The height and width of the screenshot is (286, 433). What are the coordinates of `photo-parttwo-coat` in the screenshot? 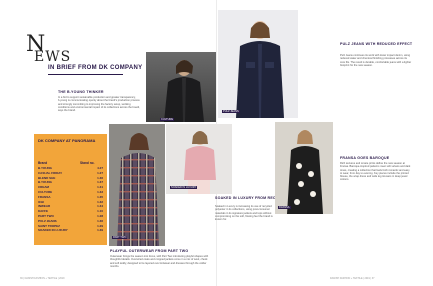 It's located at (137, 185).